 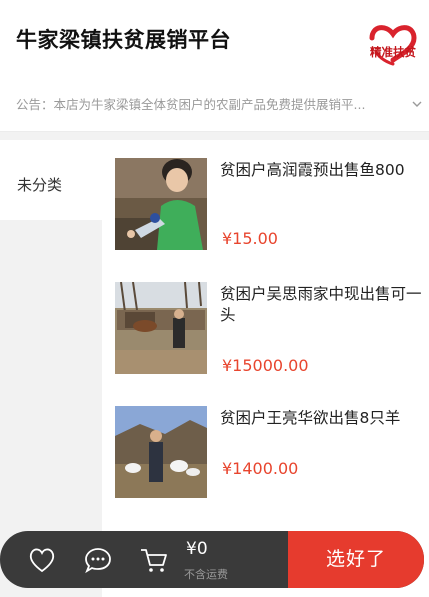 What do you see at coordinates (324, 305) in the screenshot?
I see `product-title: 贫困户吴思雨家中现出售可一头` at bounding box center [324, 305].